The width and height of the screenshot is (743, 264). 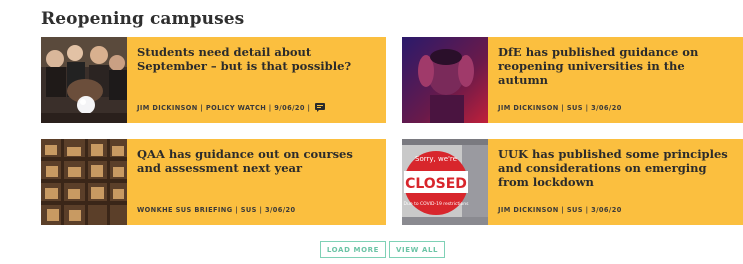 I want to click on byline-text: JIM DICKINSON | POLICY WATCH | 9/06/20 |, so click(x=224, y=107).